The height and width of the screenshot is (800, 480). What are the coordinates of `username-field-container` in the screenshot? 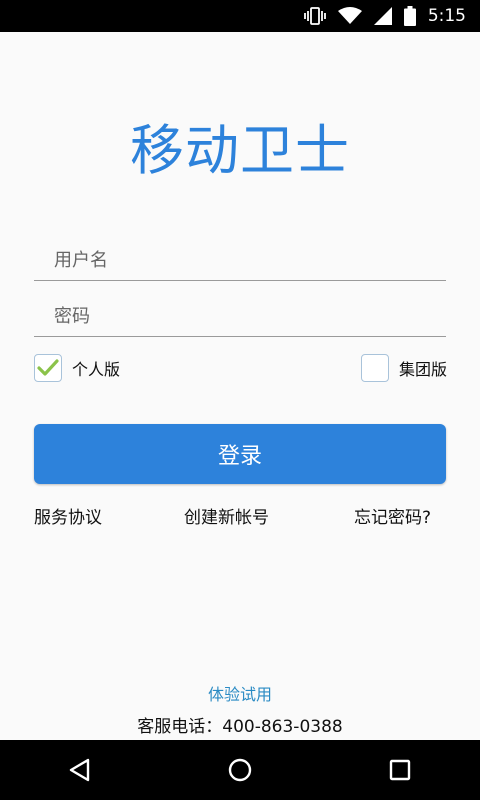 It's located at (240, 260).